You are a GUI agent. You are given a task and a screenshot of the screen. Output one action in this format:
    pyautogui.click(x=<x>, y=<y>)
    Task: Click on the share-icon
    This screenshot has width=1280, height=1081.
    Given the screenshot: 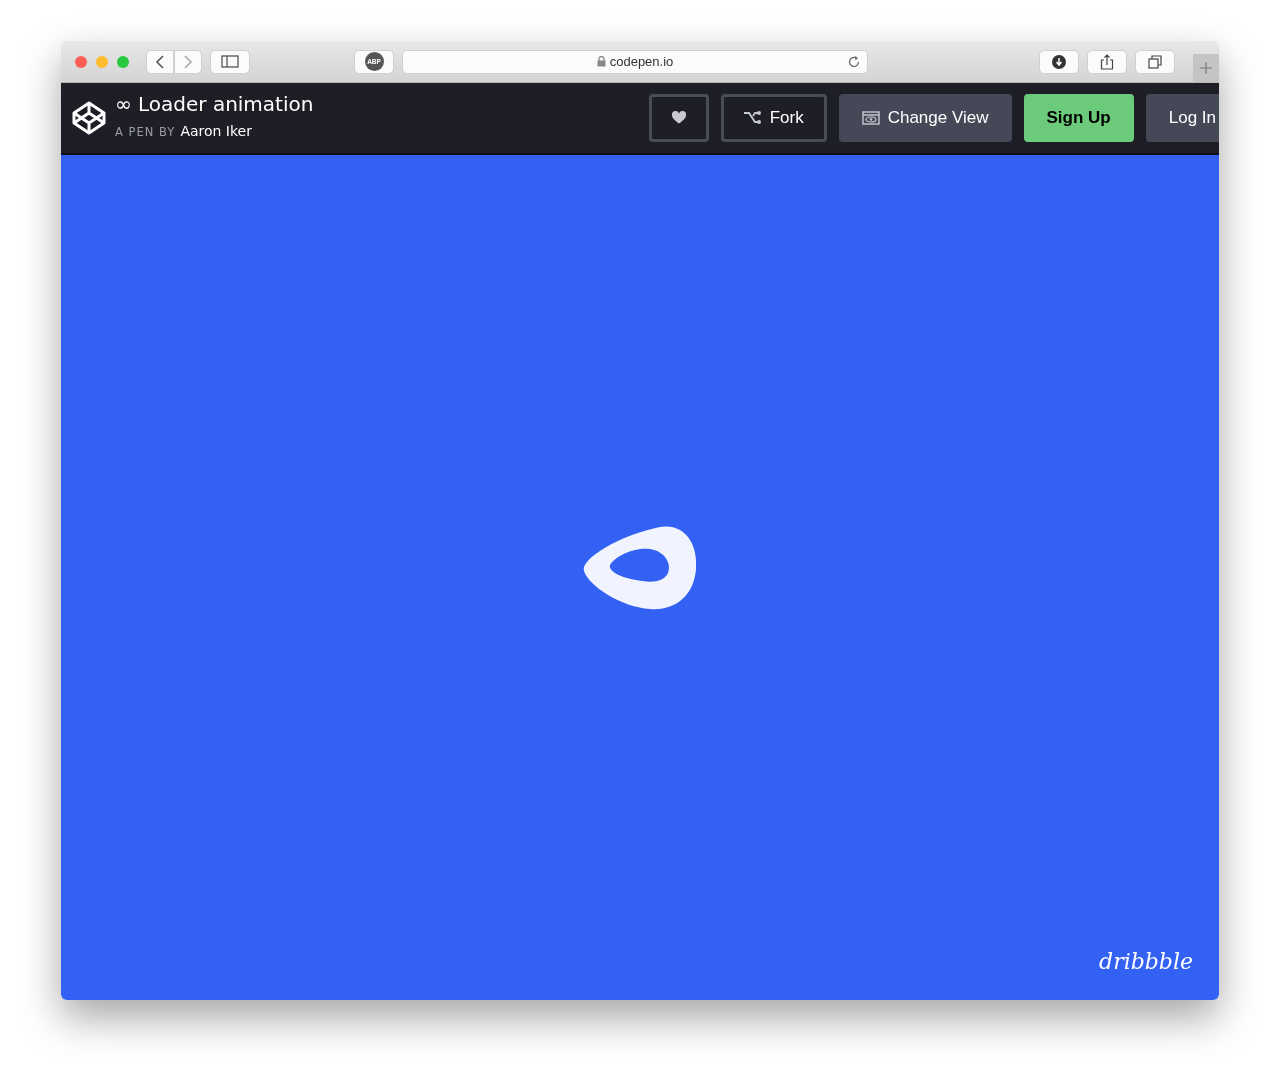 What is the action you would take?
    pyautogui.click(x=1107, y=61)
    